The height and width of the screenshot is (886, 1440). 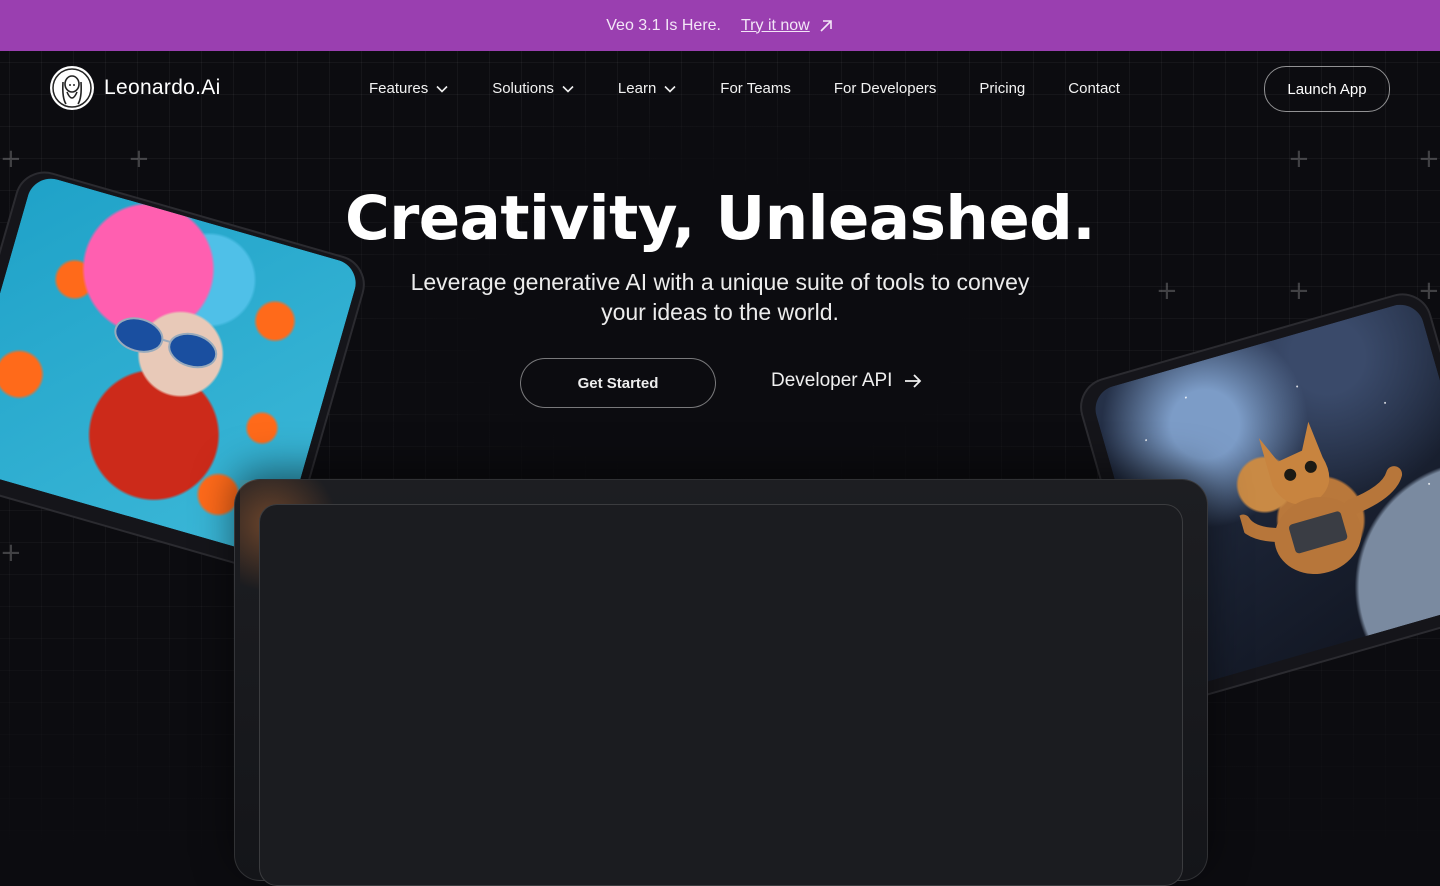 I want to click on get-started-button: Get Started, so click(x=618, y=383).